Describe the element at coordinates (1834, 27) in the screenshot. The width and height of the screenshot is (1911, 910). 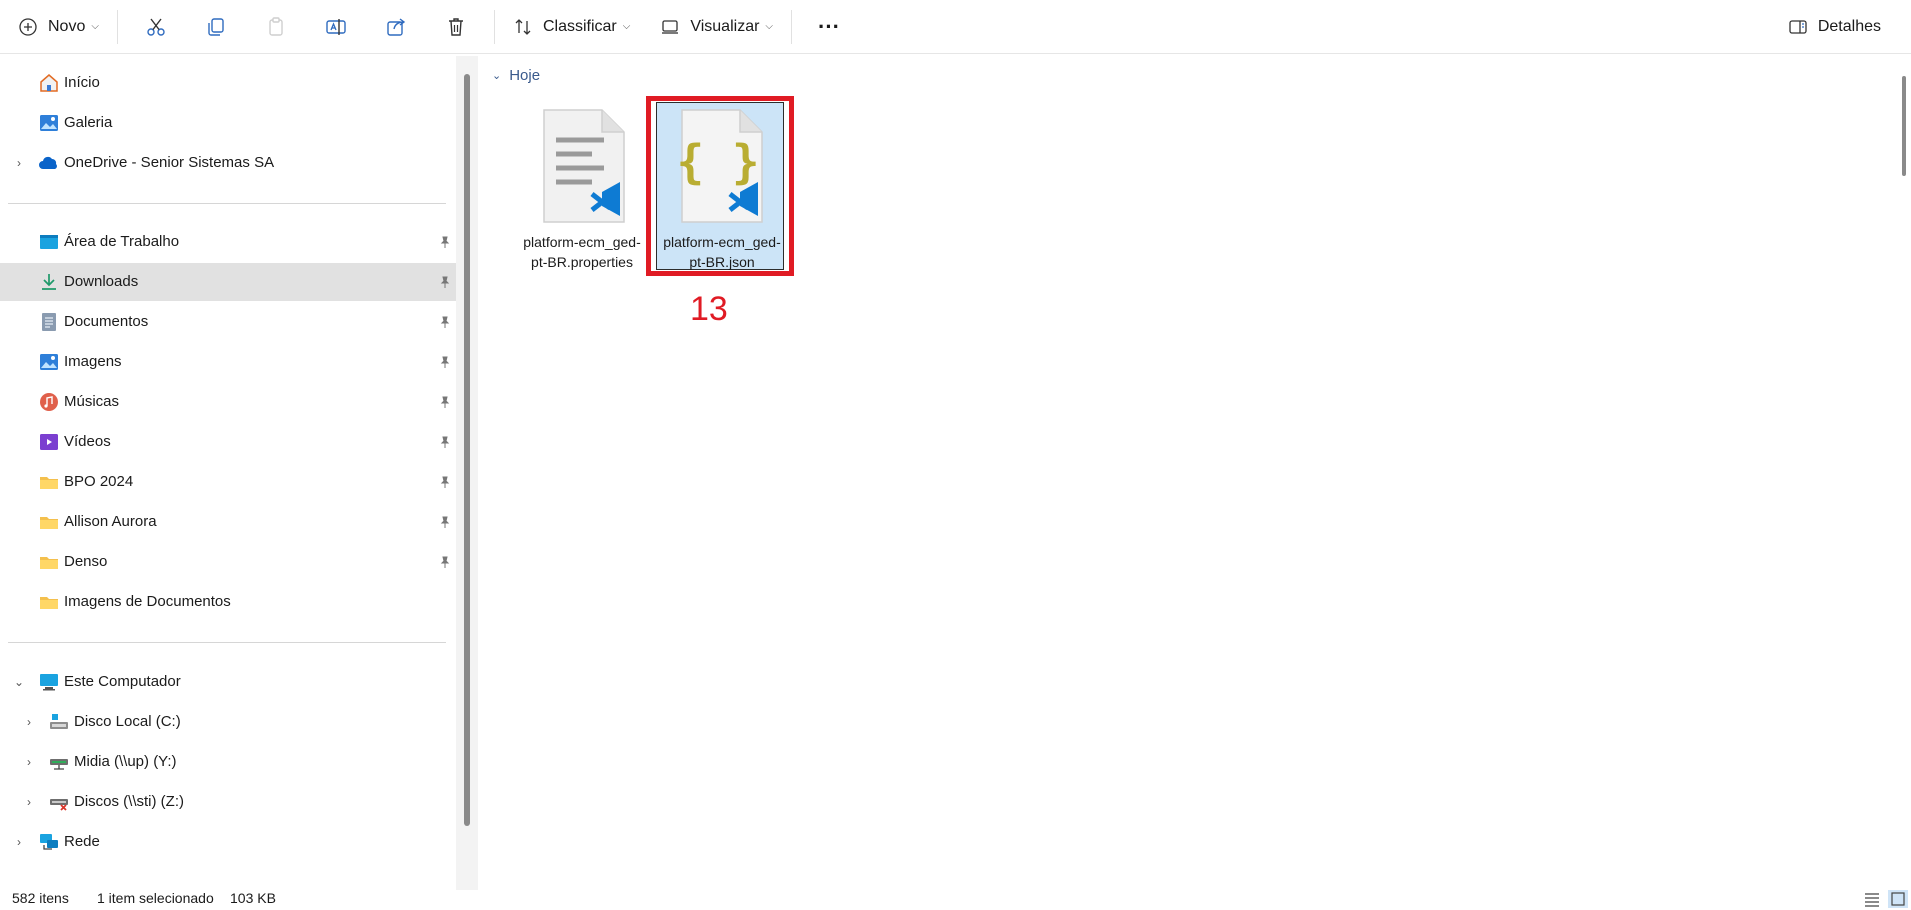
I see `details-button: Detalhes` at that location.